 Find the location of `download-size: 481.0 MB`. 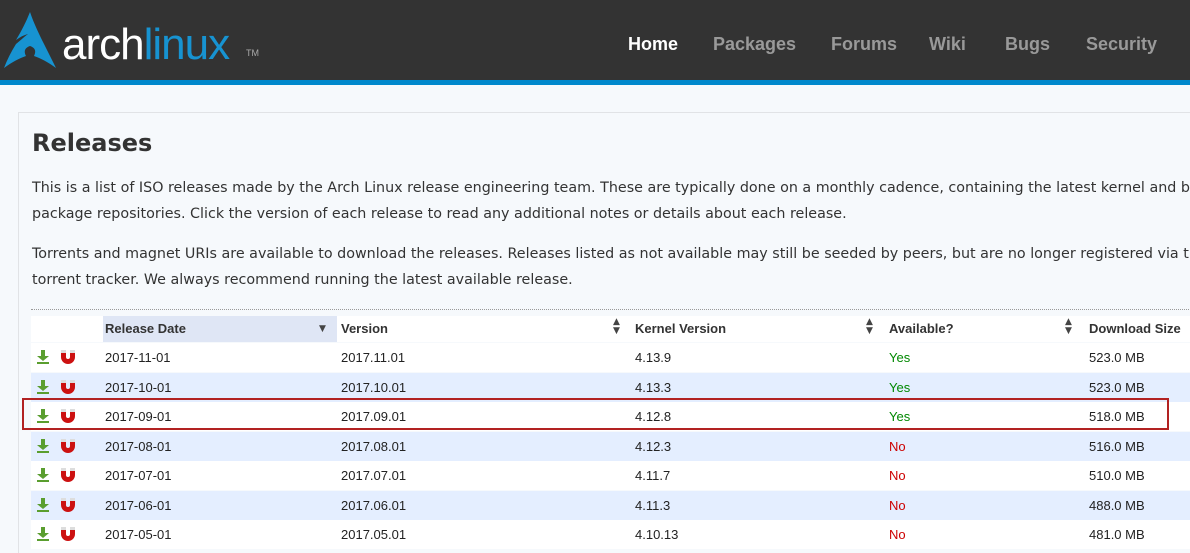

download-size: 481.0 MB is located at coordinates (1117, 534).